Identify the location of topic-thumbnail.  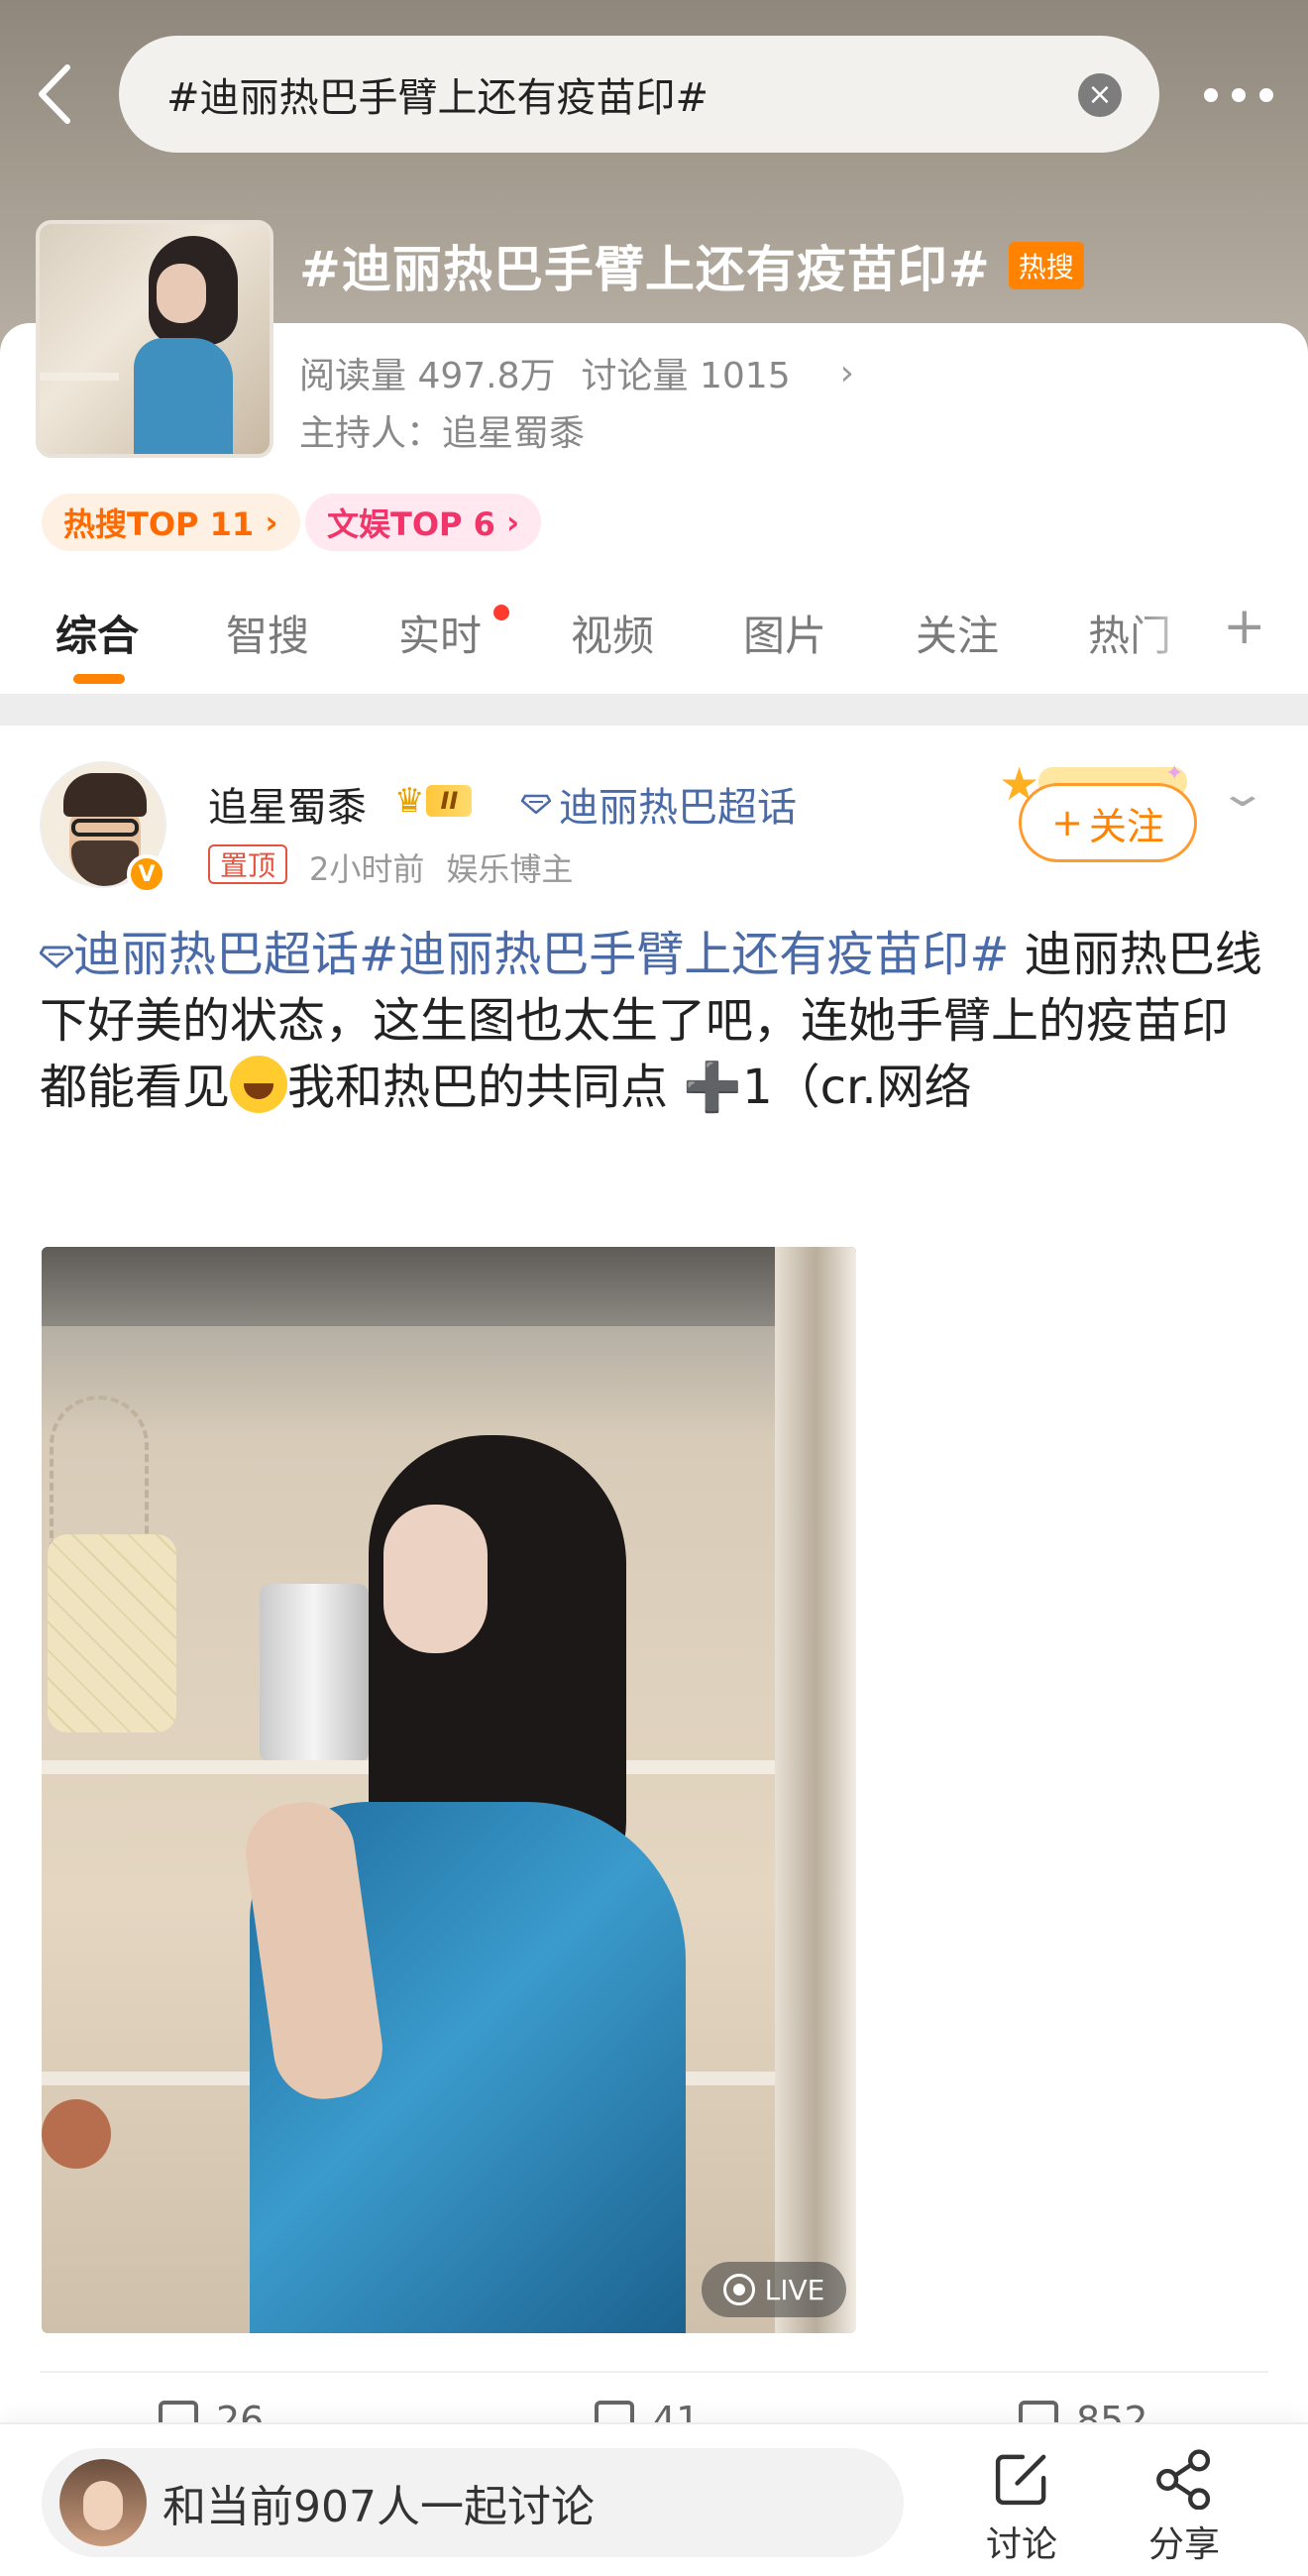
(154, 339).